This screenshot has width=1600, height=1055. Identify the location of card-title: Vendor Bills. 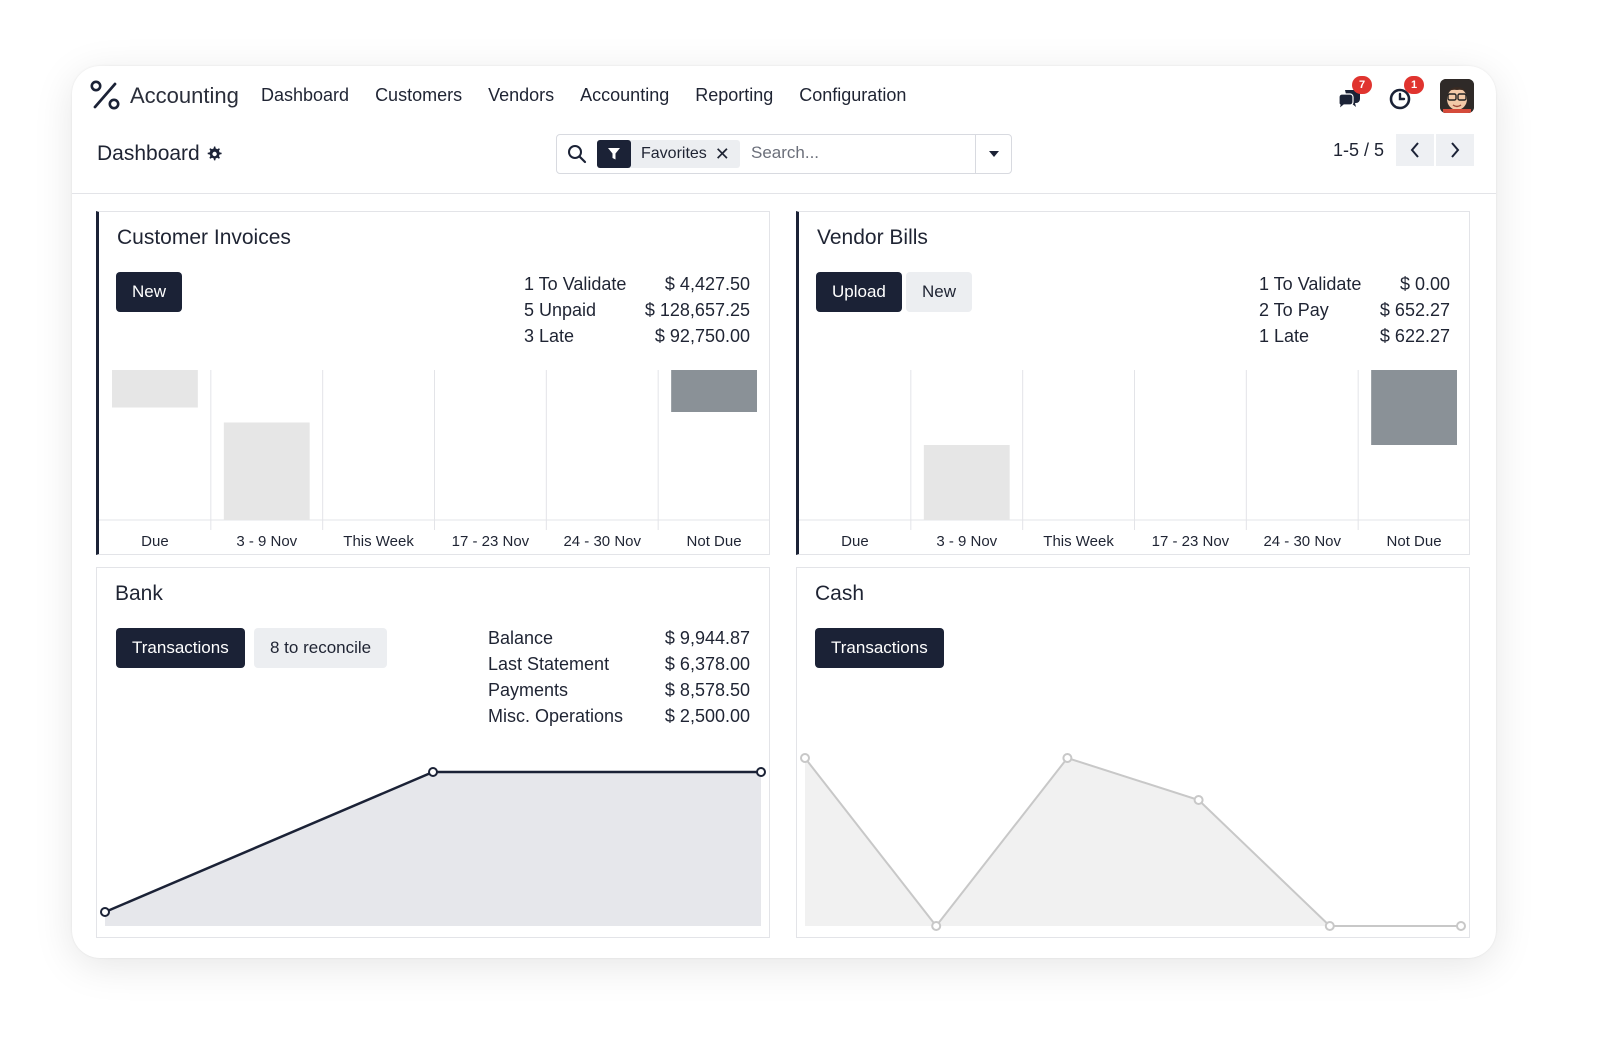
(872, 238).